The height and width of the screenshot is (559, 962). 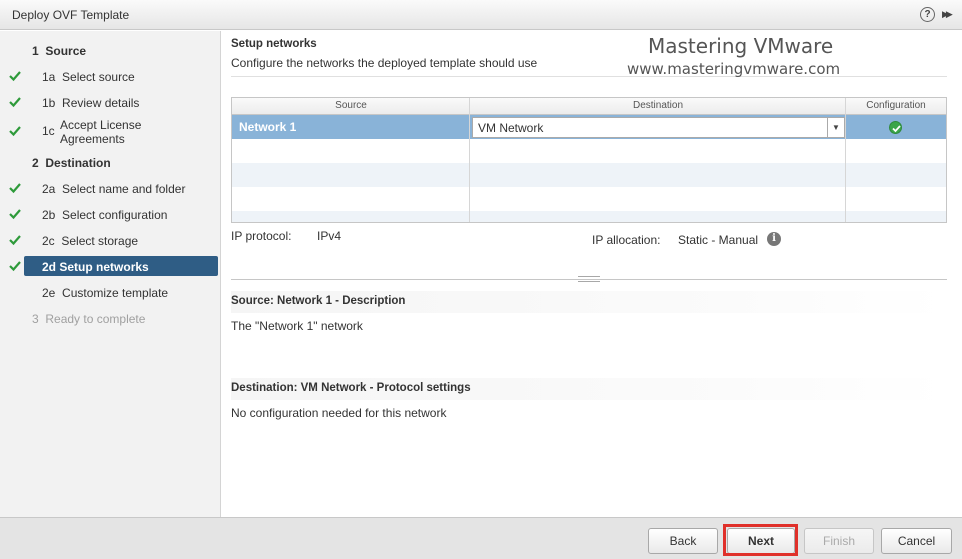 I want to click on step-2-destination: 2 Destination, so click(x=110, y=163).